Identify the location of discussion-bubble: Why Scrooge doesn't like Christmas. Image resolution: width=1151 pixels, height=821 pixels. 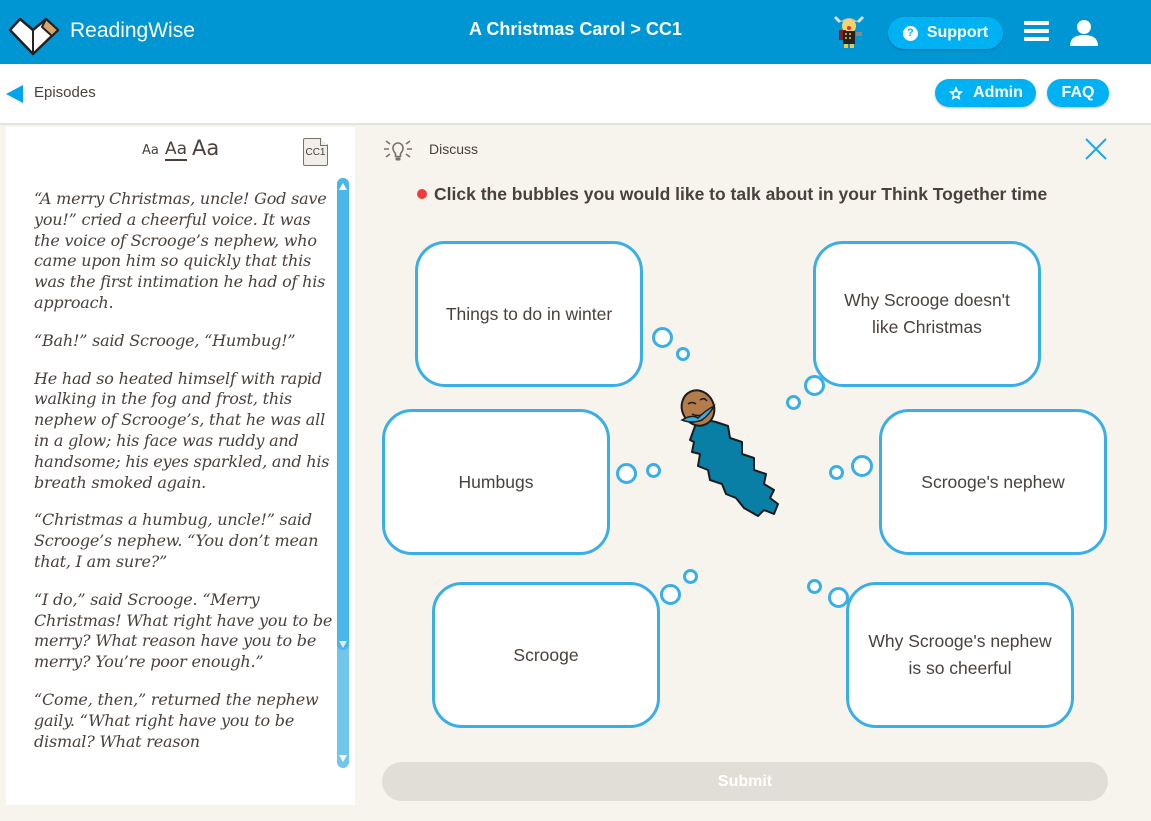
(927, 314).